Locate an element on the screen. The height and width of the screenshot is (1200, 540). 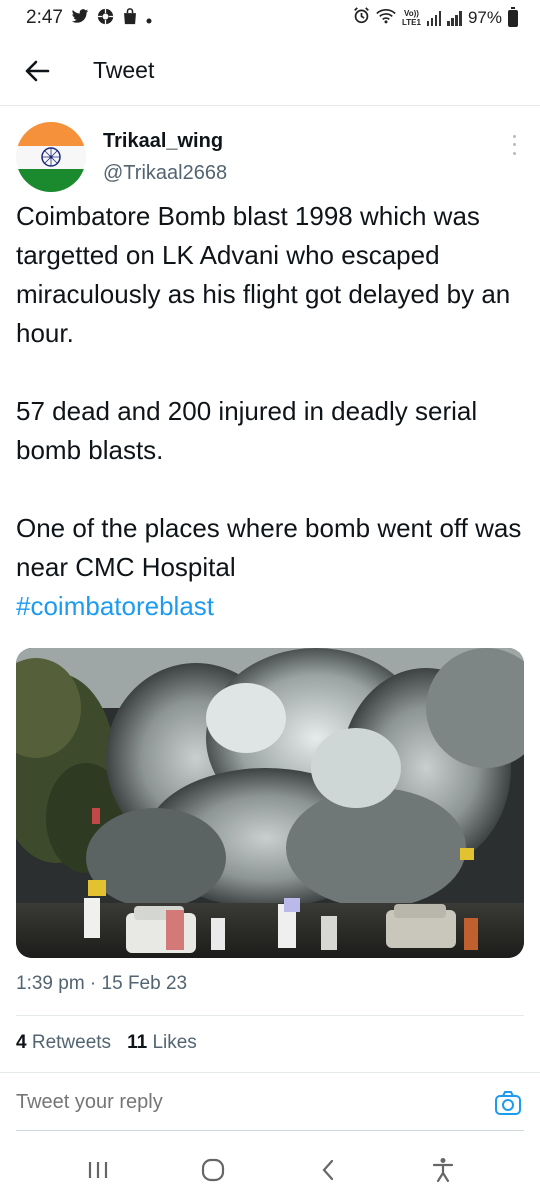
divider is located at coordinates (270, 1015).